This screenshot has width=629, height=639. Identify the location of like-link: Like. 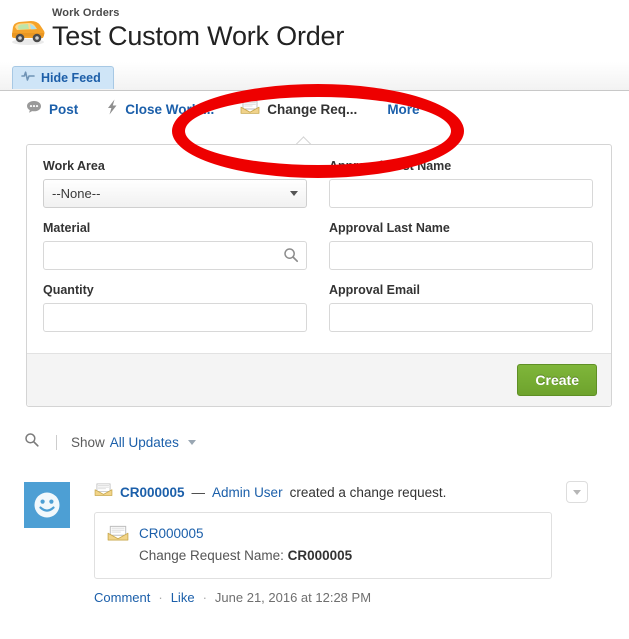
(183, 597).